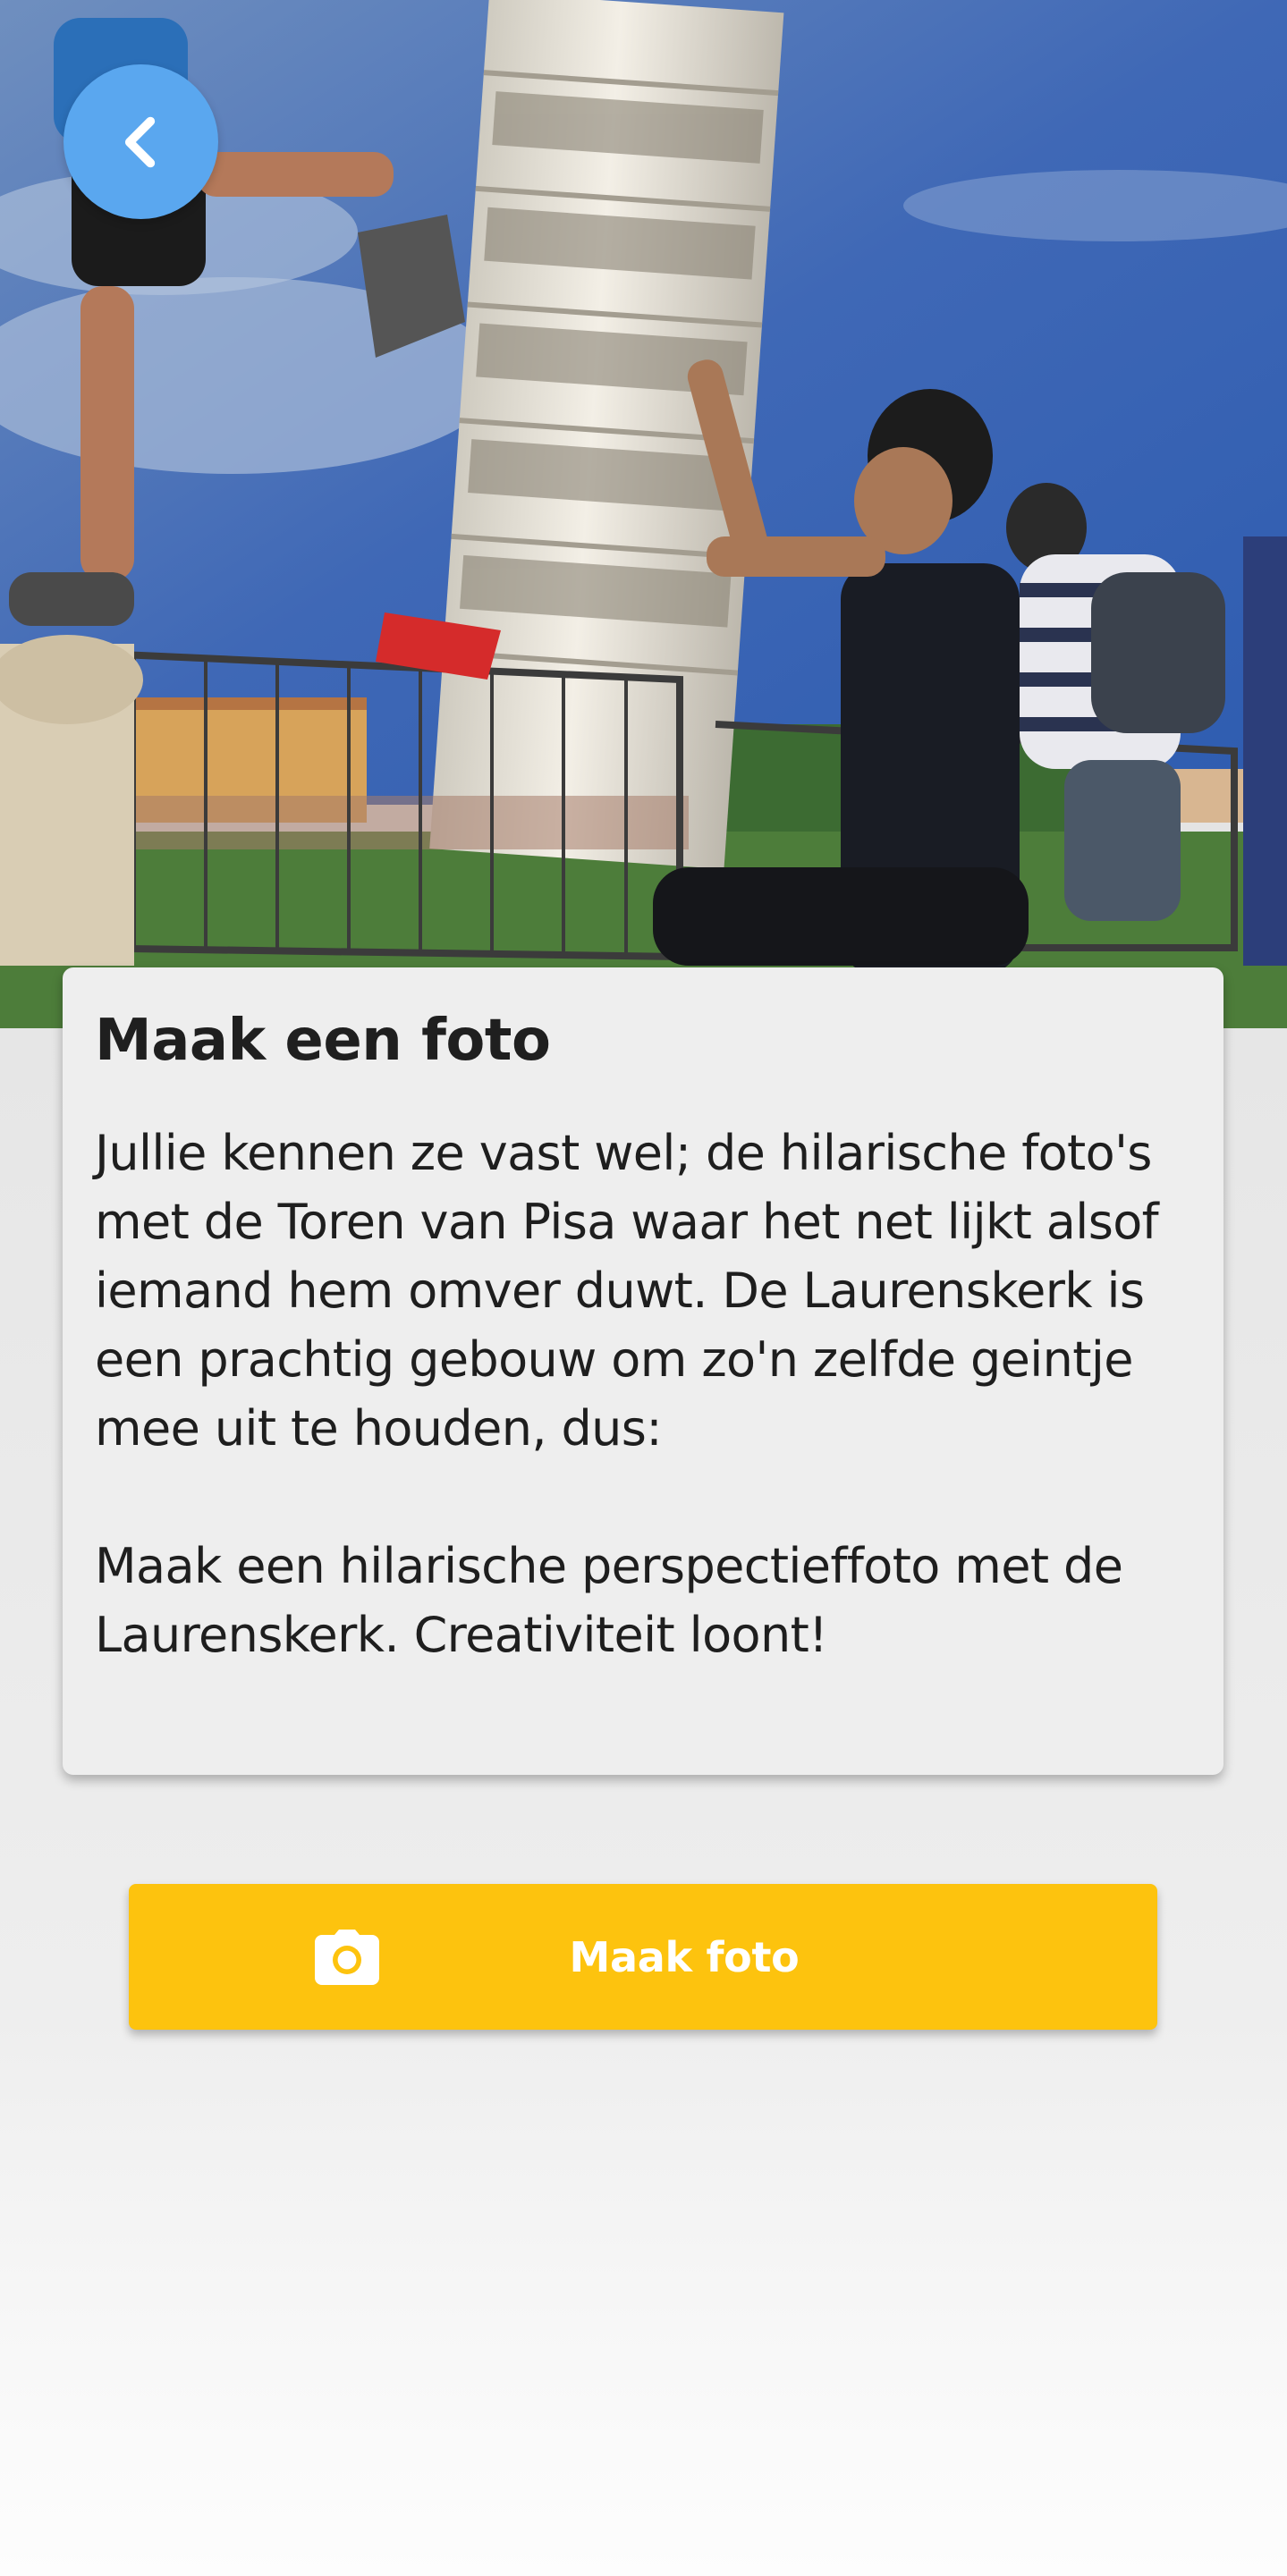 The height and width of the screenshot is (2576, 1287). What do you see at coordinates (323, 1041) in the screenshot?
I see `card-title: Maak een foto` at bounding box center [323, 1041].